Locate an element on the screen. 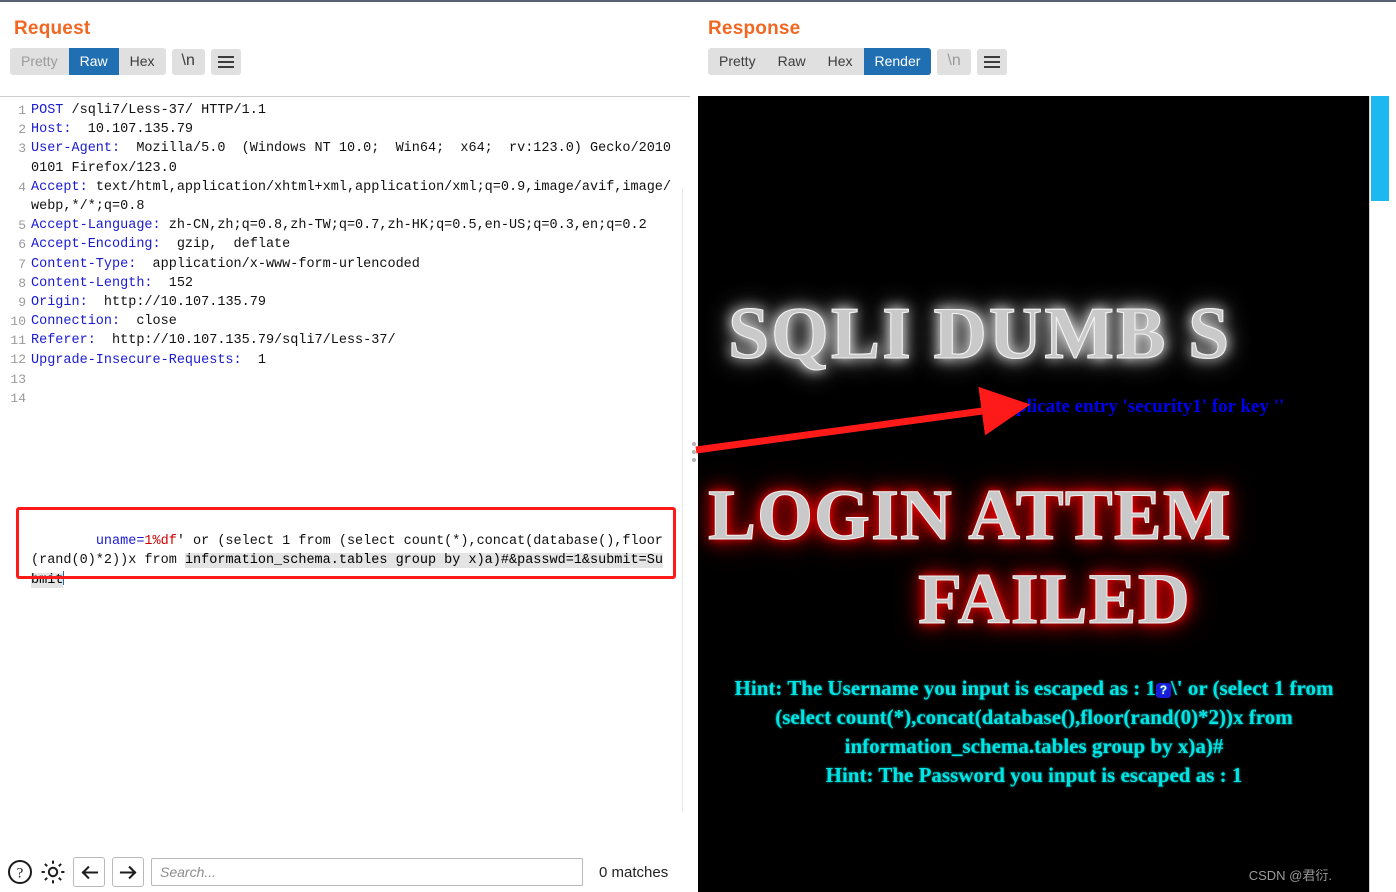  header-name: Accept: is located at coordinates (59, 187).